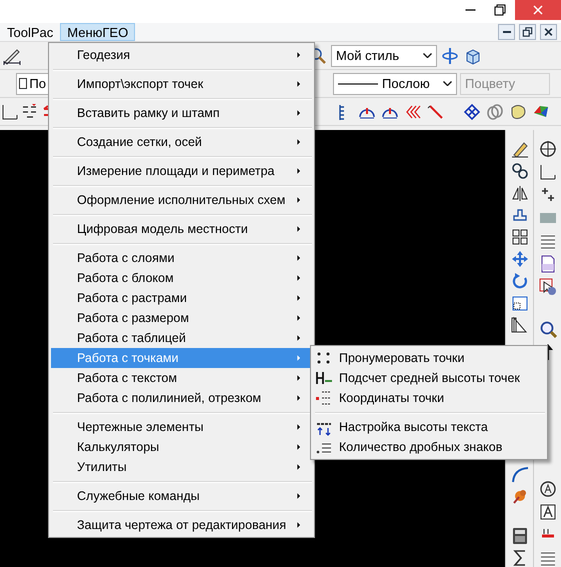  Describe the element at coordinates (30, 32) in the screenshot. I see `menu-bar-item: ToolPac` at that location.